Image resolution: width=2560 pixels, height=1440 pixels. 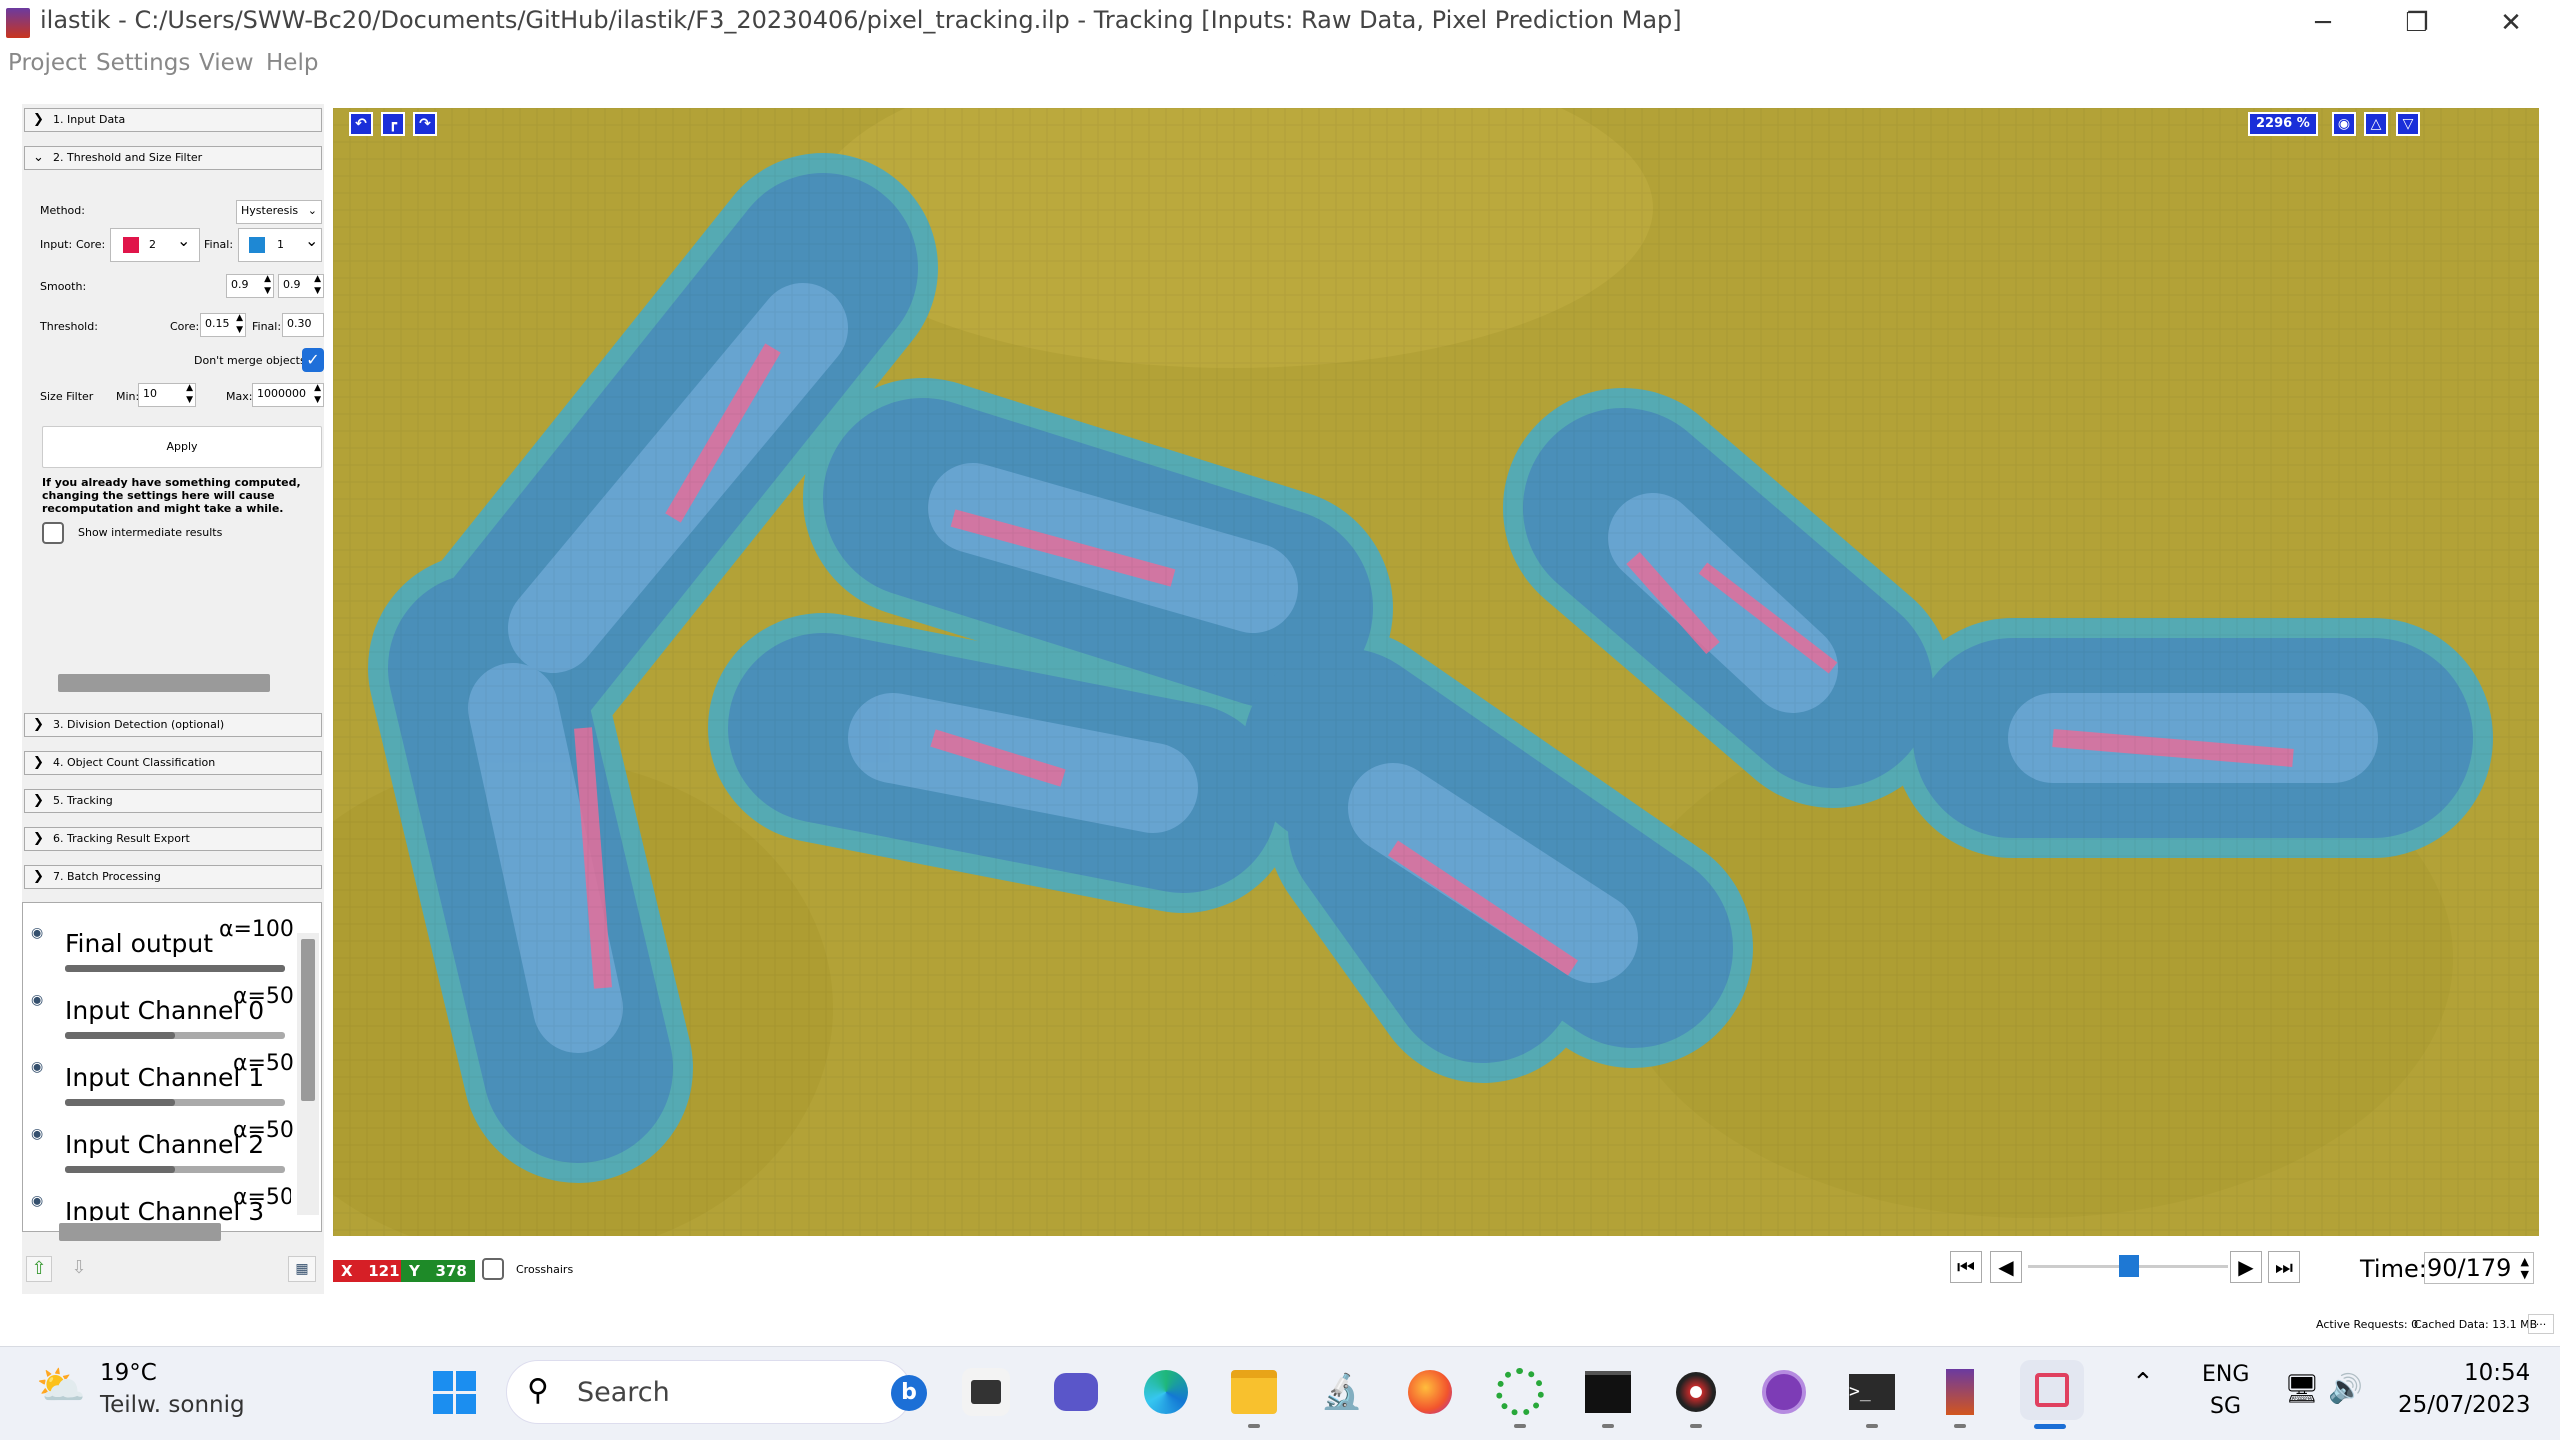 I want to click on layer-item: ◉ Input Channel 0 α=50, so click(x=158, y=1010).